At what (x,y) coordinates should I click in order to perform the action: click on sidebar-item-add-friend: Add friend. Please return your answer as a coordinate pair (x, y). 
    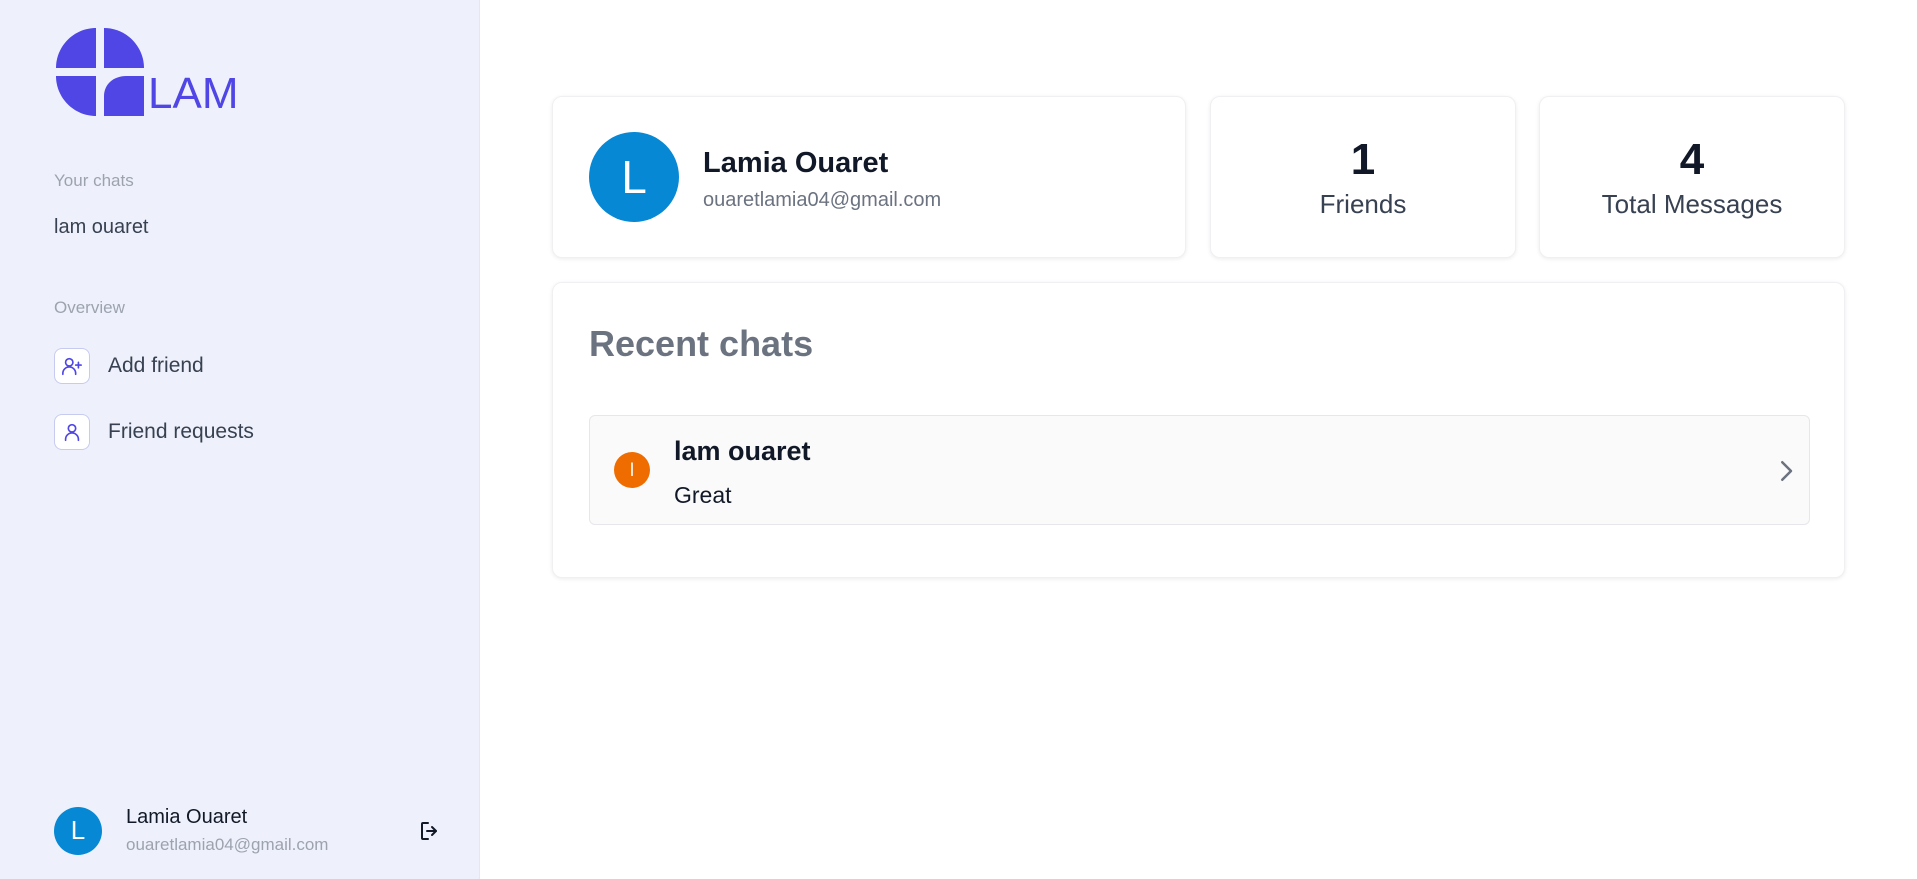
    Looking at the image, I should click on (129, 366).